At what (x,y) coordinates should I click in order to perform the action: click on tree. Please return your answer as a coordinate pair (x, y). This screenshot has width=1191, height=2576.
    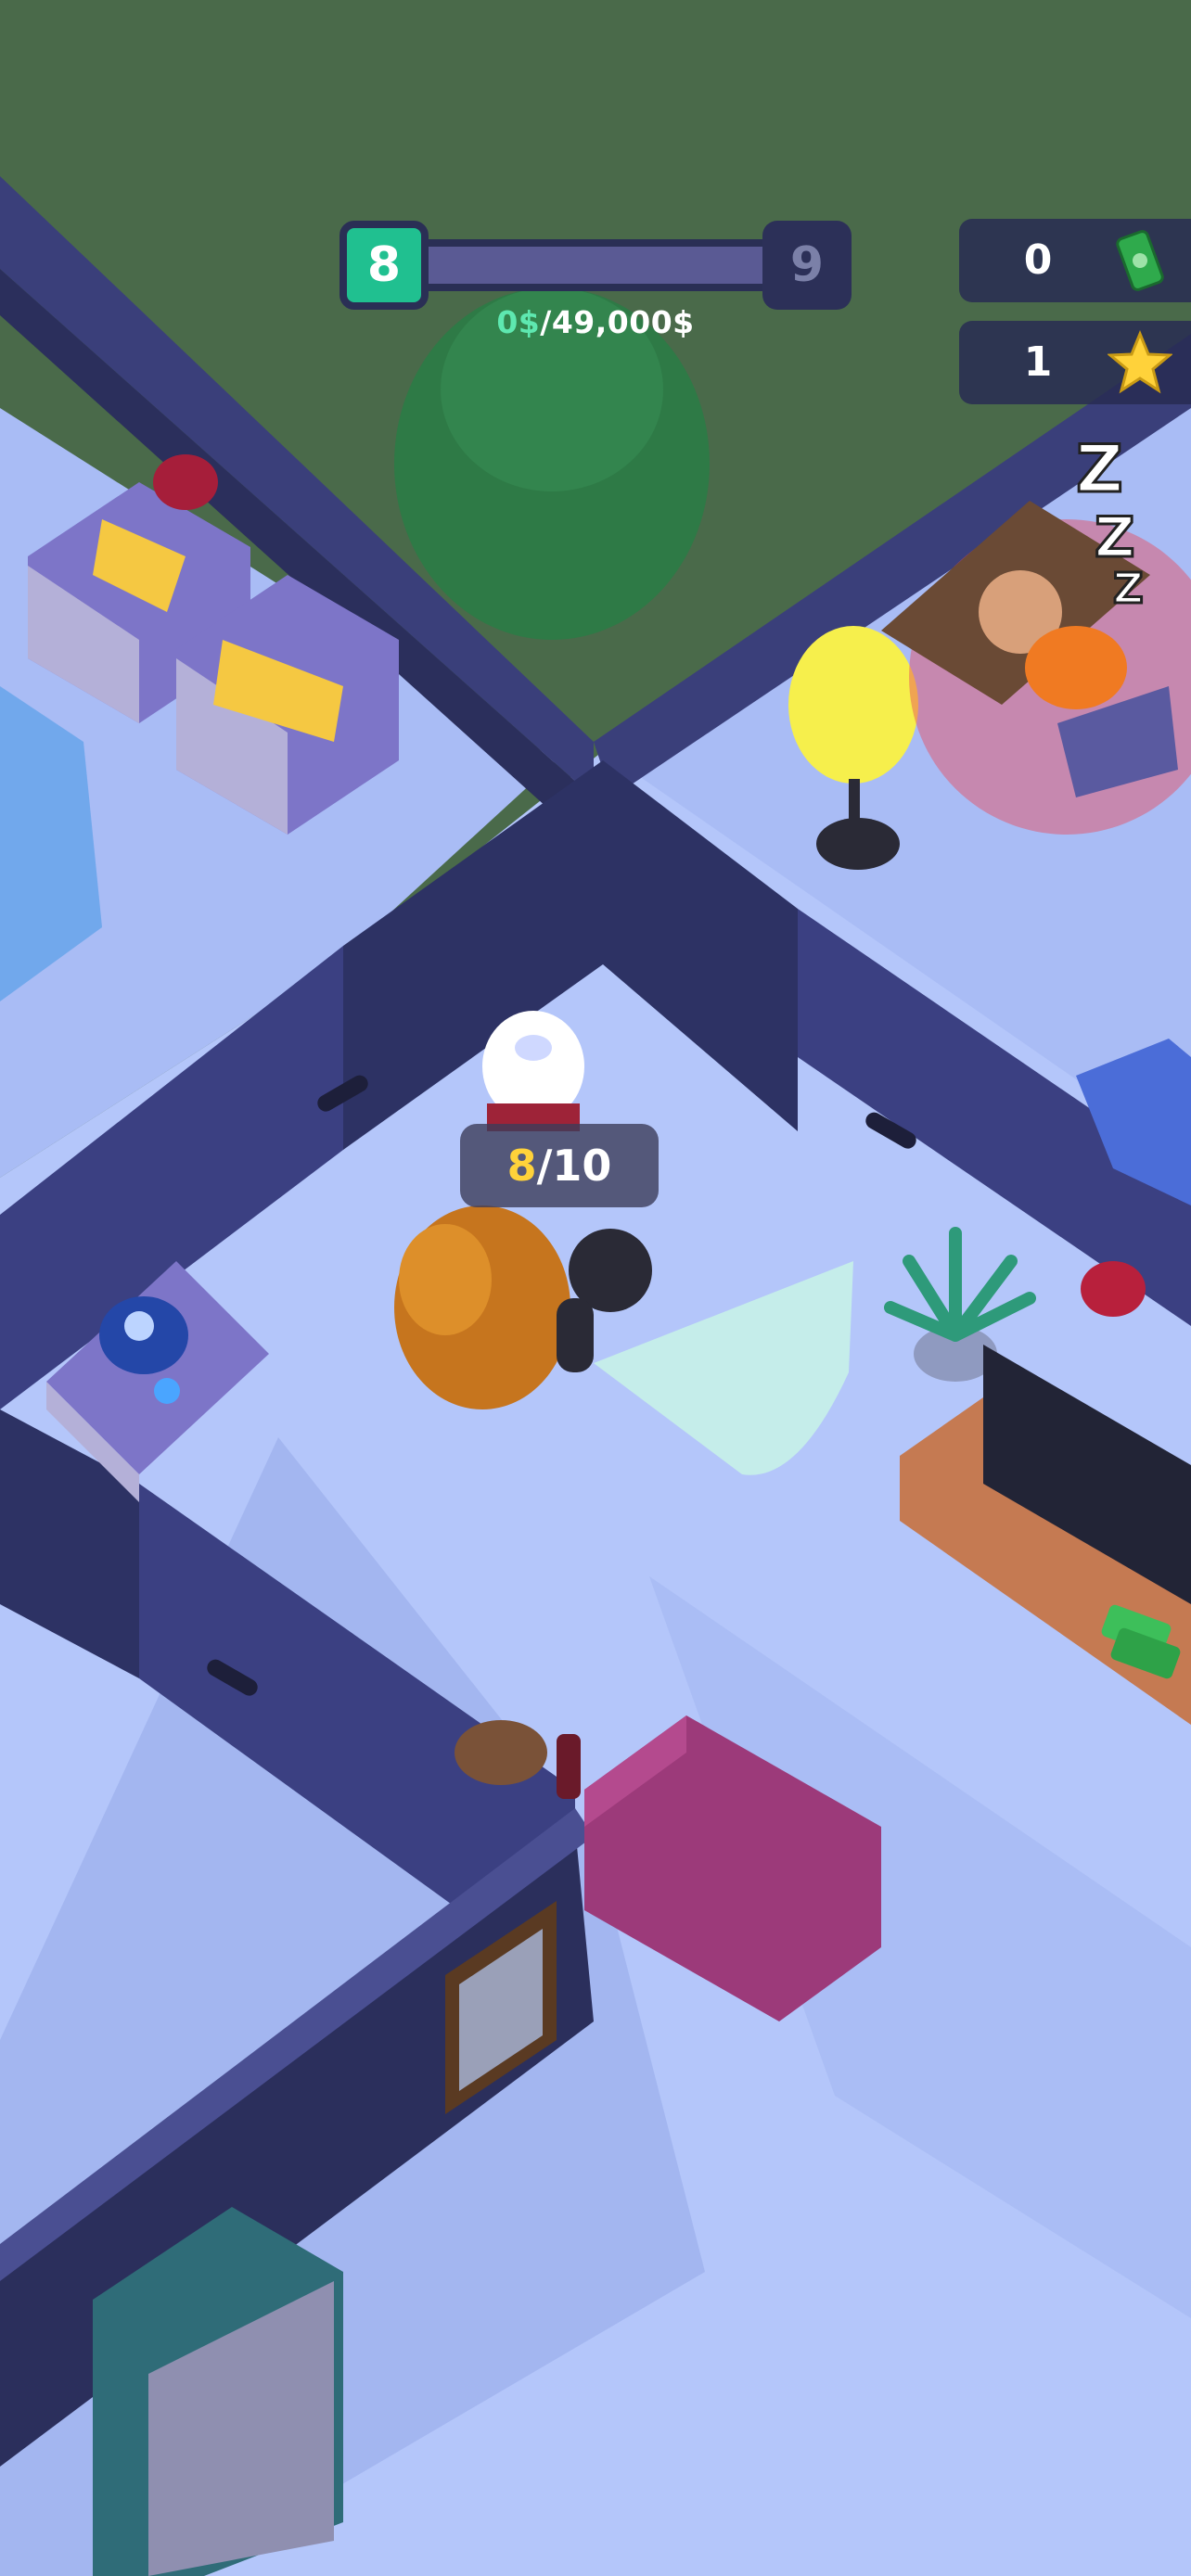
    Looking at the image, I should click on (552, 463).